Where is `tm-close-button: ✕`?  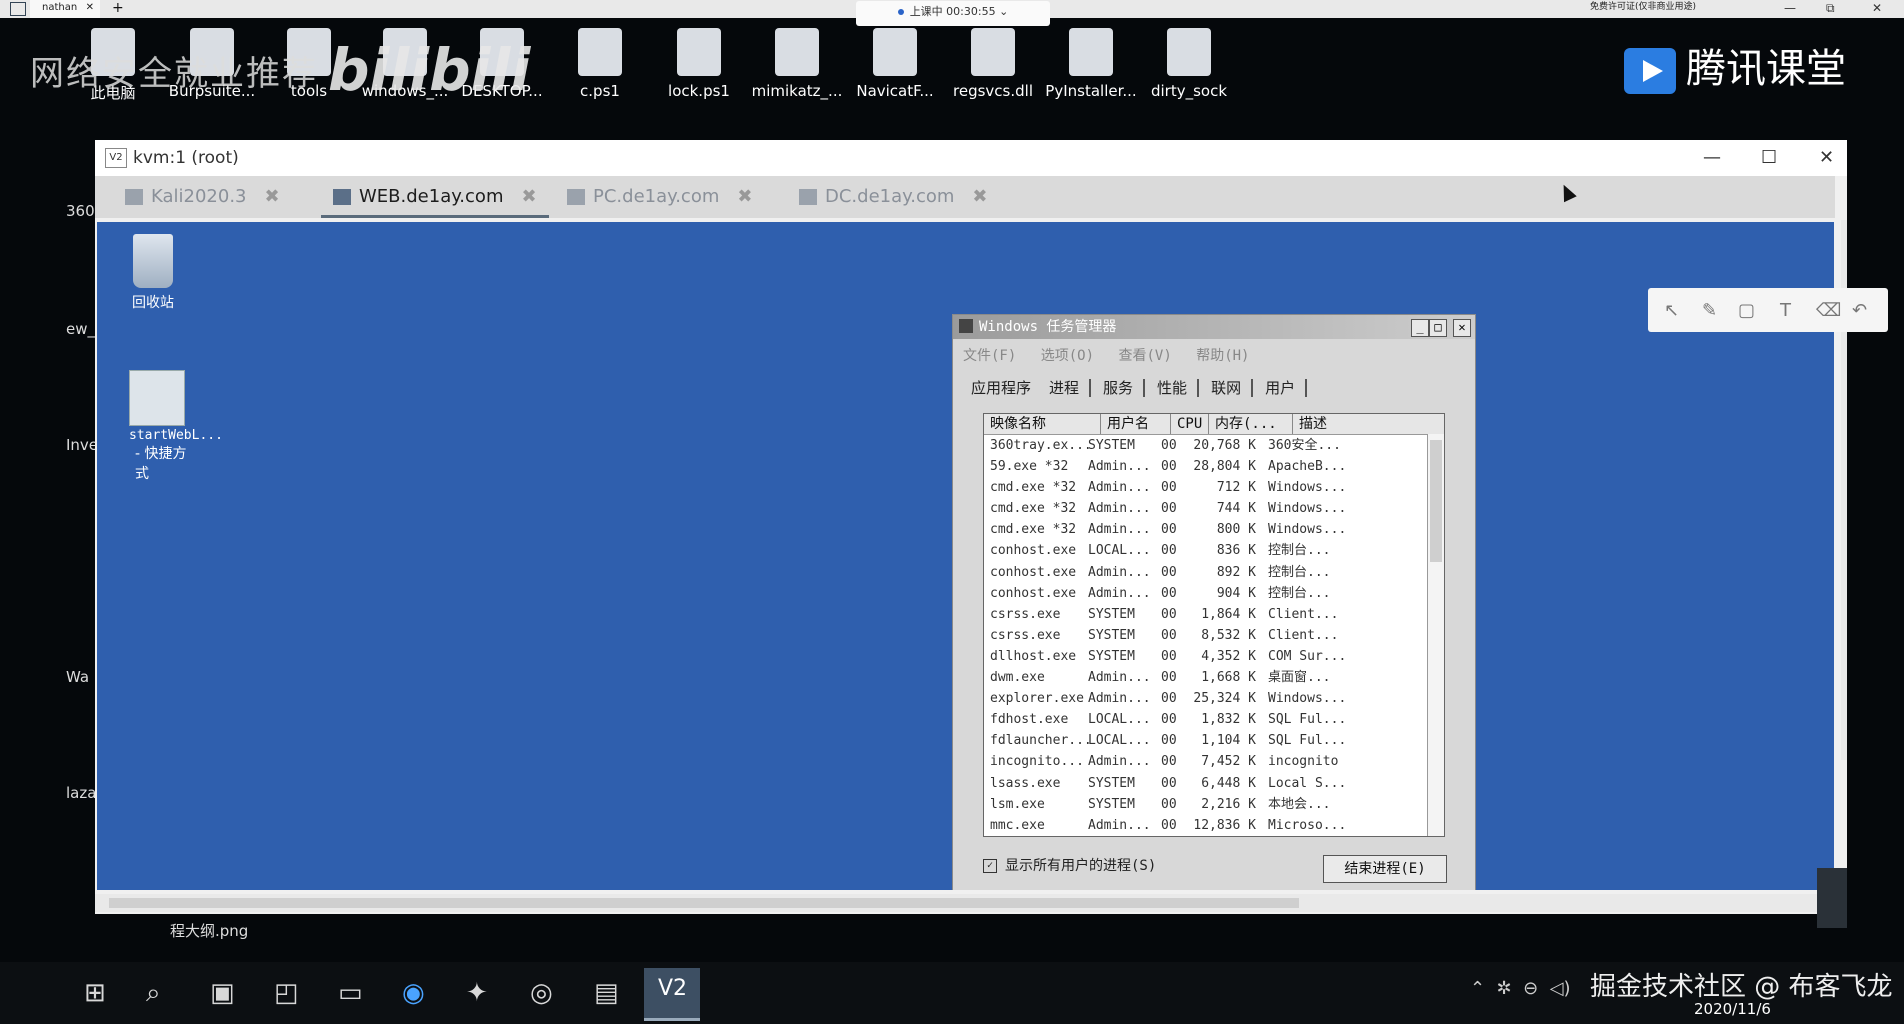 tm-close-button: ✕ is located at coordinates (1462, 328).